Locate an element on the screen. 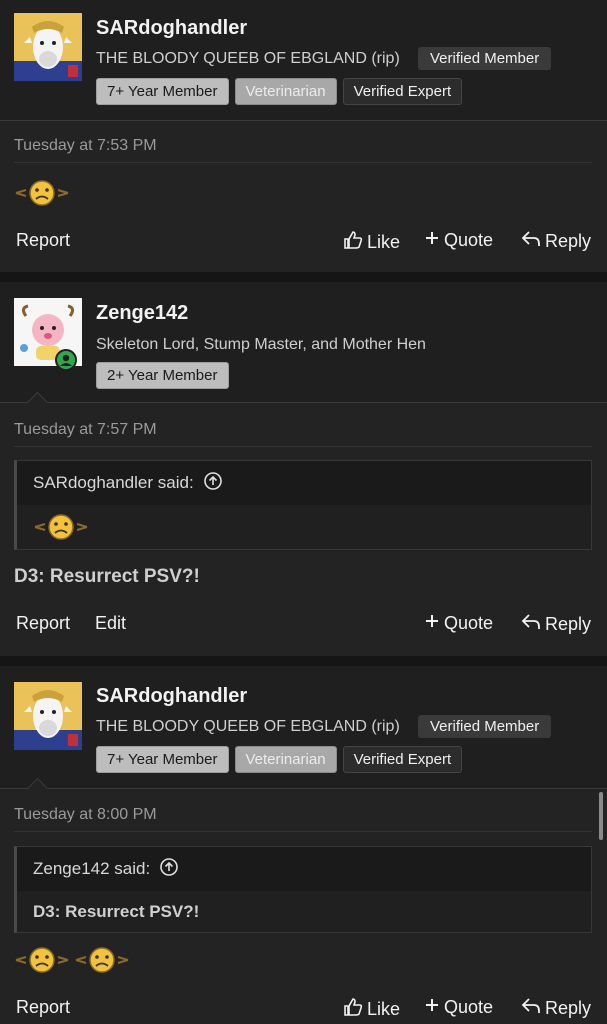 The width and height of the screenshot is (607, 1024). quote-header: Zenge142 said: is located at coordinates (304, 869).